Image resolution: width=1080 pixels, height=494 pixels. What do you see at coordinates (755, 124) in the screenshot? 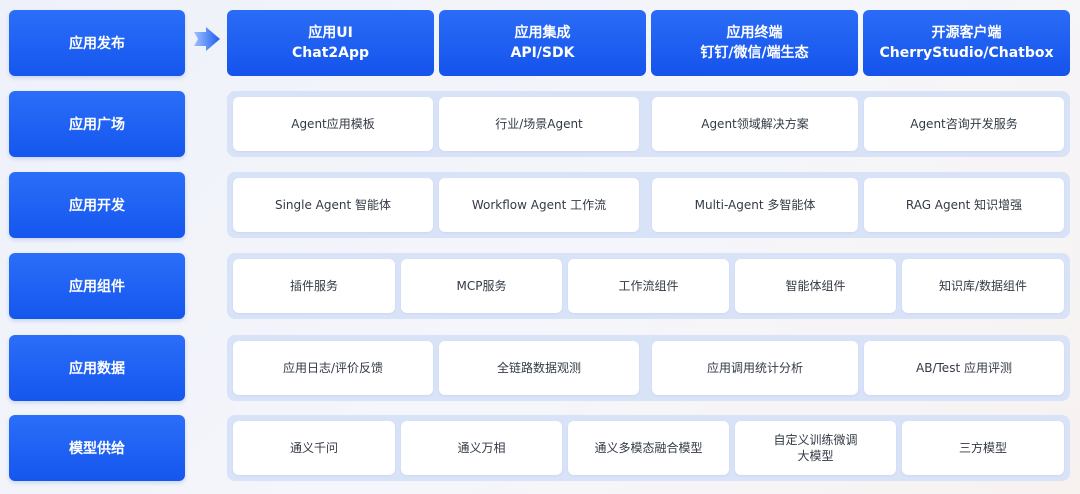
I see `plaza-item: Agent领域解决方案` at bounding box center [755, 124].